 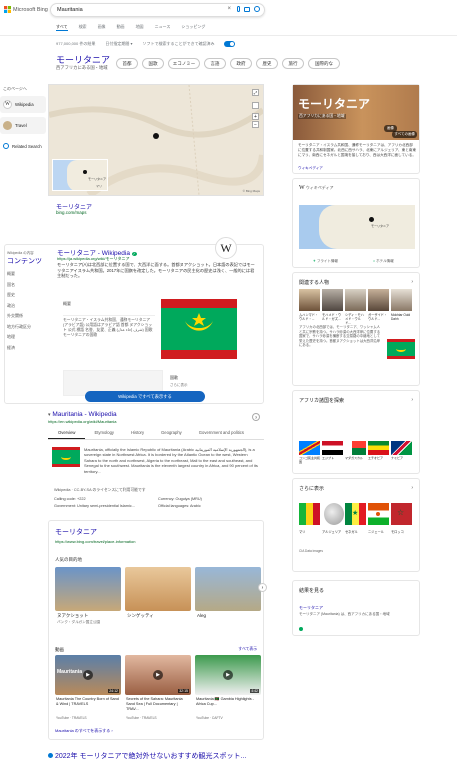 What do you see at coordinates (309, 460) in the screenshot?
I see `flag-caption: コンゴ民主共和国` at bounding box center [309, 460].